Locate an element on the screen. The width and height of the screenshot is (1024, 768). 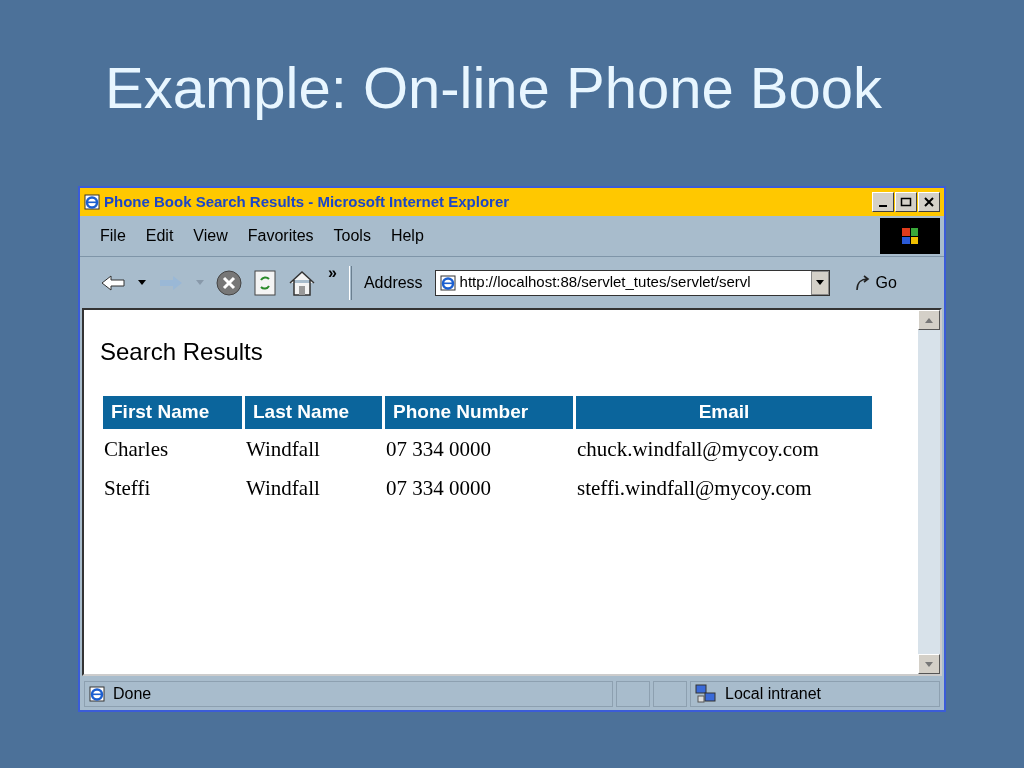
window-title: Phone Book Search Results - Microsoft Internet Explorer is located at coordinates (307, 201).